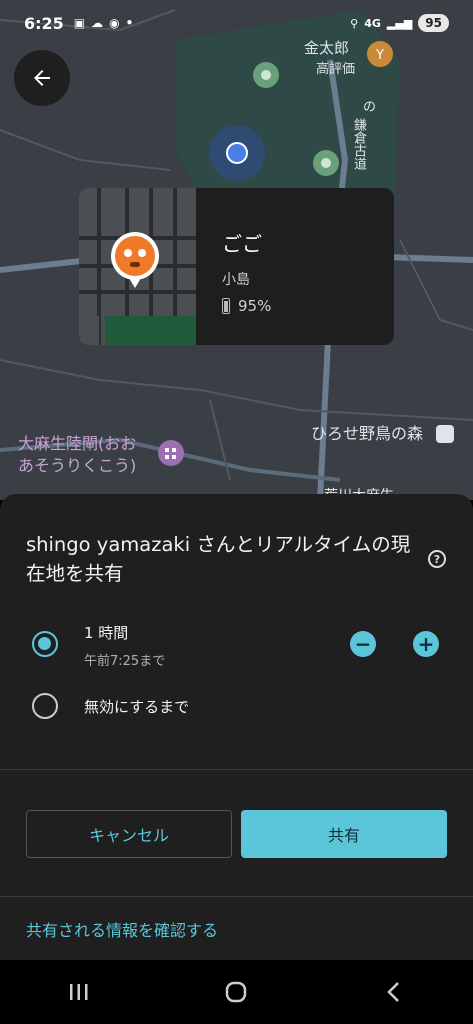  What do you see at coordinates (344, 834) in the screenshot?
I see `share-button: 共有` at bounding box center [344, 834].